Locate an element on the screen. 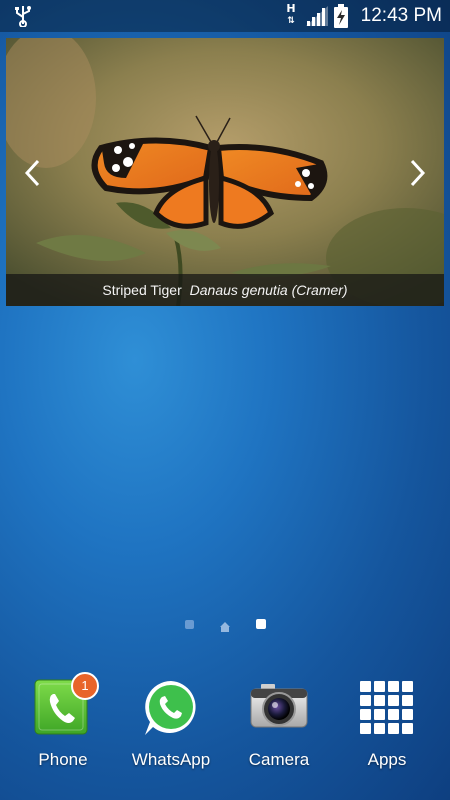 The height and width of the screenshot is (800, 450). previous-photo-button is located at coordinates (33, 173).